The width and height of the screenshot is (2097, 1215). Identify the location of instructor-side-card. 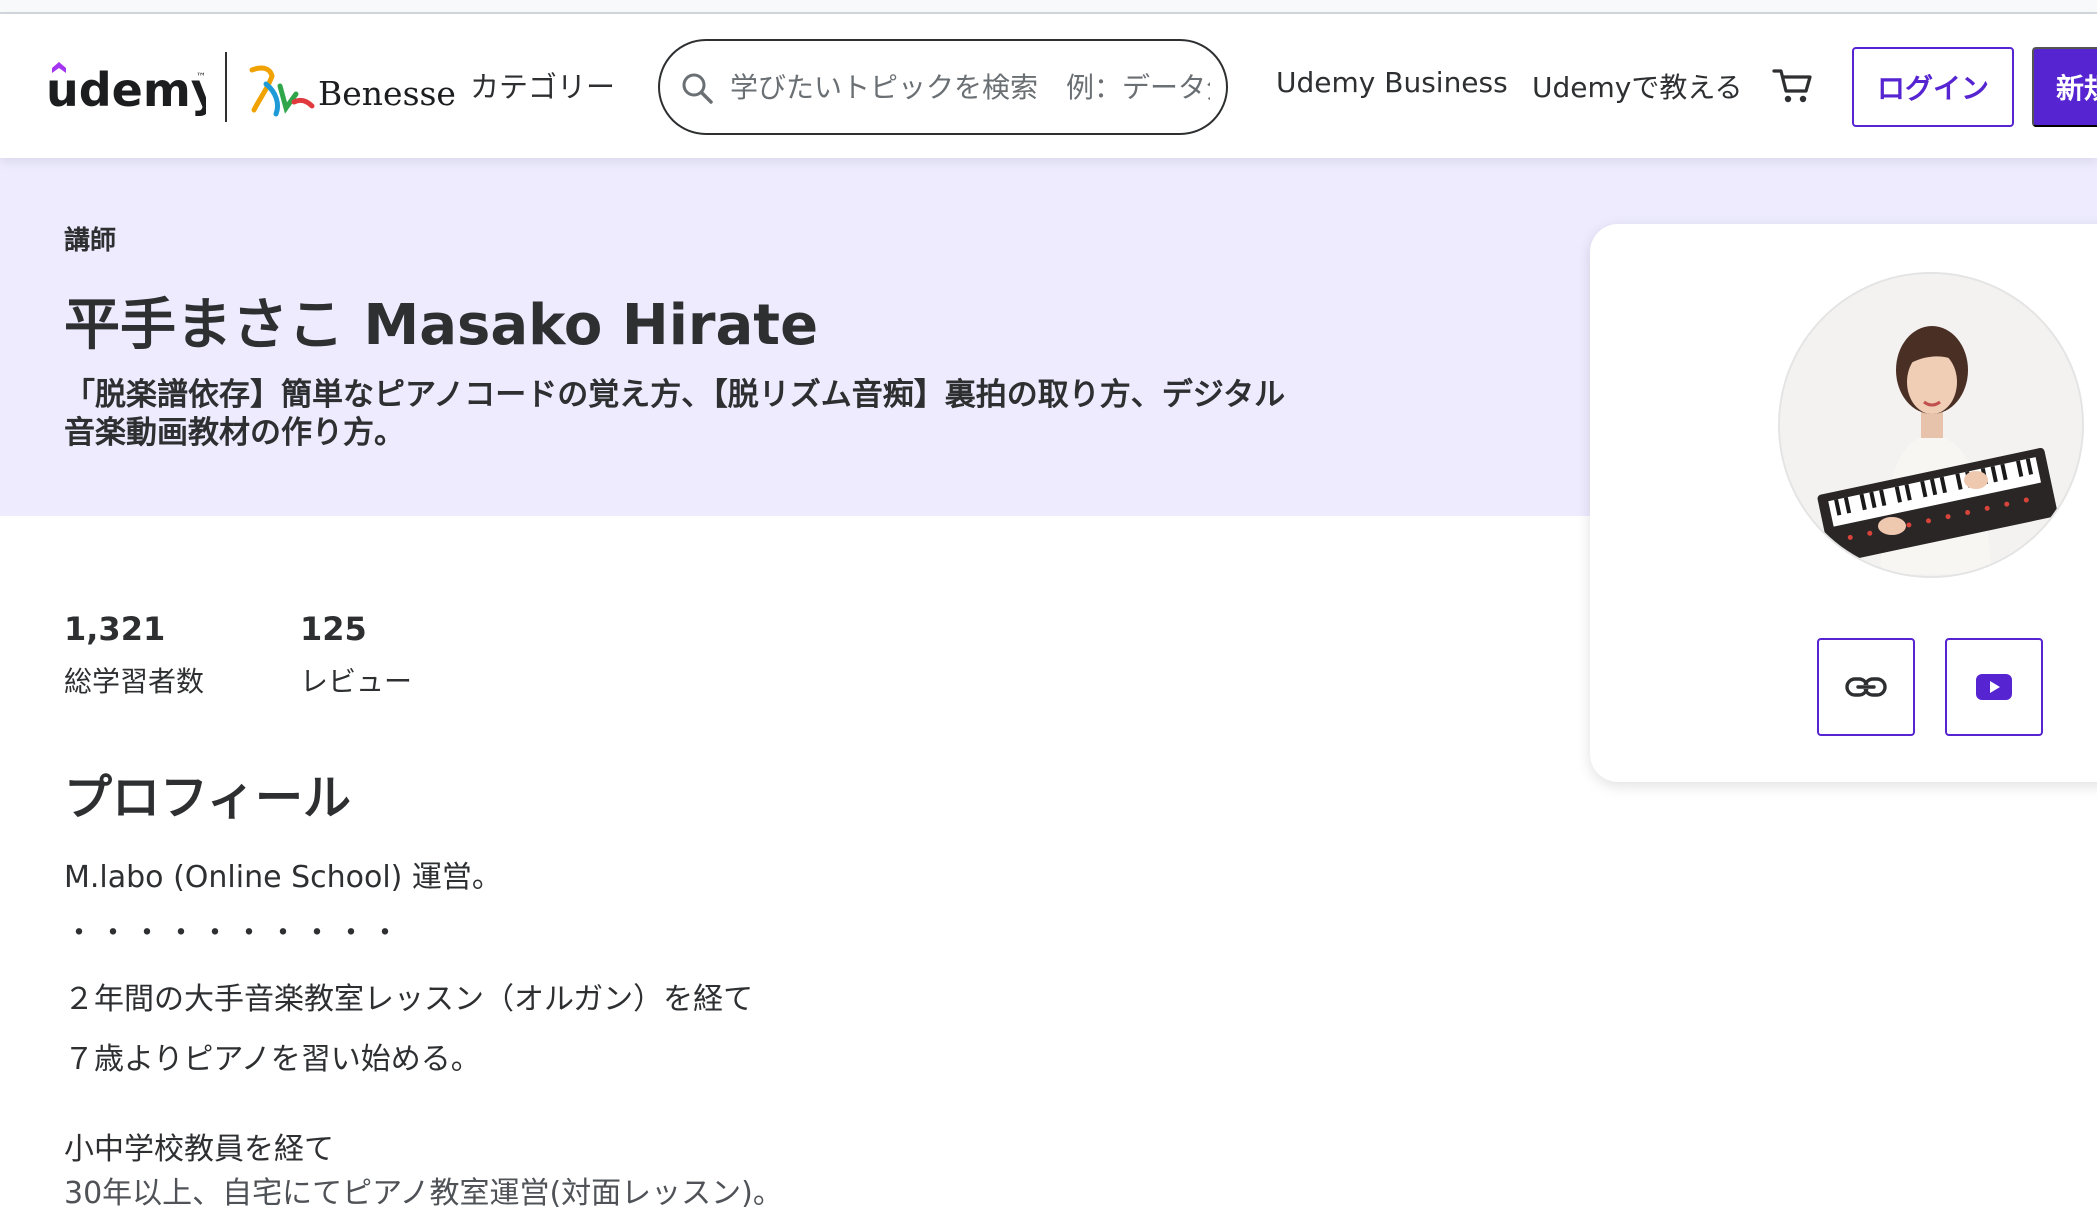
(1843, 503).